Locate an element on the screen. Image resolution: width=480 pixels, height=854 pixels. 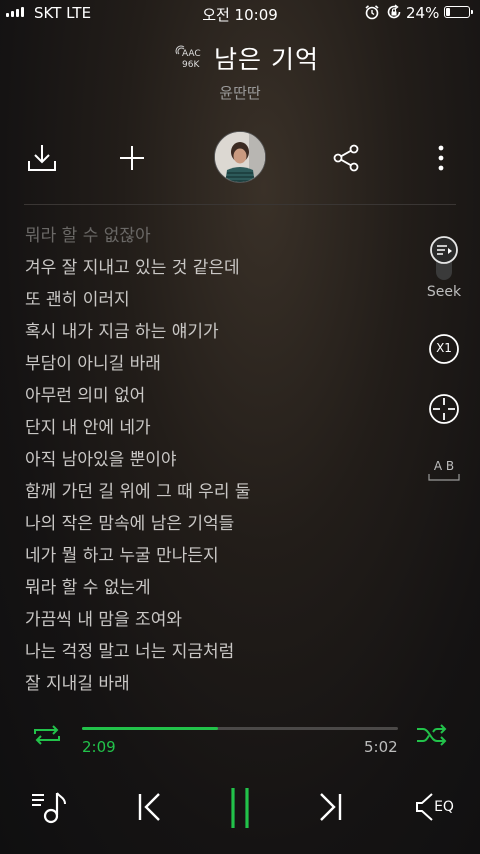
progress-fill is located at coordinates (150, 728).